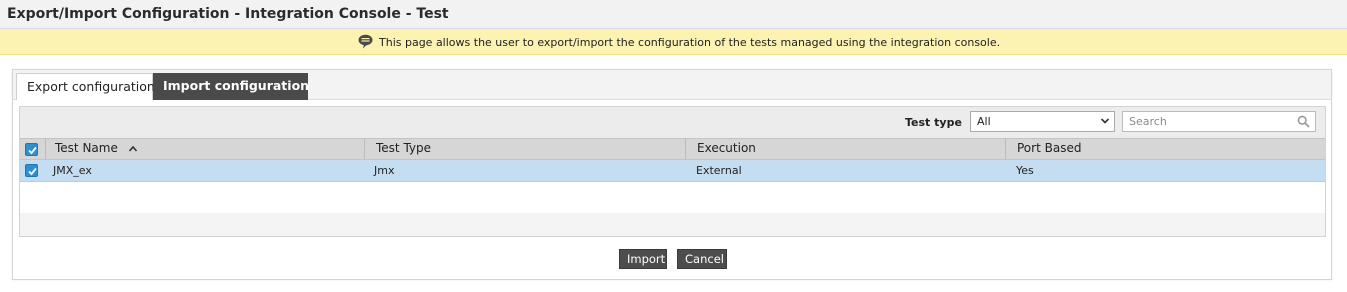 Image resolution: width=1347 pixels, height=292 pixels. I want to click on row-checkbox, so click(31, 170).